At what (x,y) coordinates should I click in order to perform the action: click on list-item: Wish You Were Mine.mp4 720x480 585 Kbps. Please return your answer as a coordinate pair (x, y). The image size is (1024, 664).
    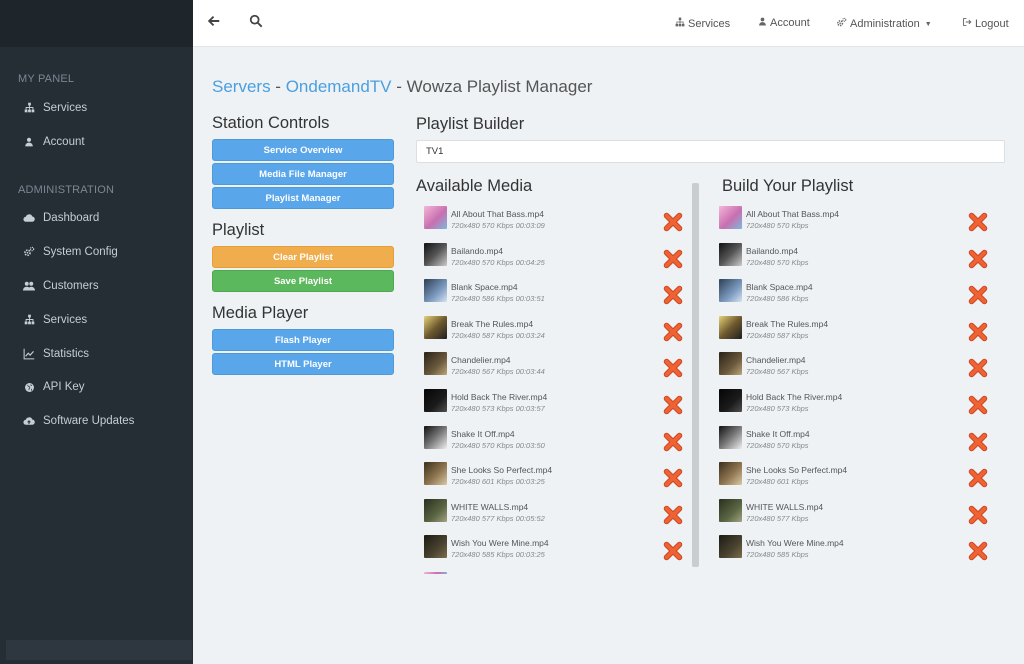
    Looking at the image, I should click on (851, 549).